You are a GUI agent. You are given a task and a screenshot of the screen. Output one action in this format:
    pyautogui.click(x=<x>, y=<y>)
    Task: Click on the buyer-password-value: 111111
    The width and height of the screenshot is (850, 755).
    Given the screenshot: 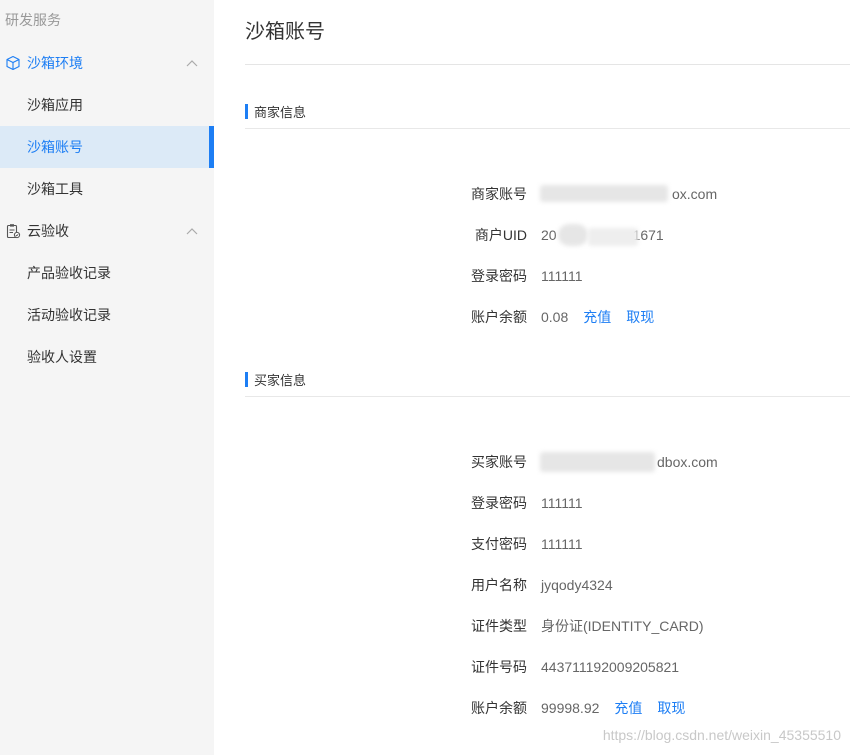 What is the action you would take?
    pyautogui.click(x=562, y=503)
    